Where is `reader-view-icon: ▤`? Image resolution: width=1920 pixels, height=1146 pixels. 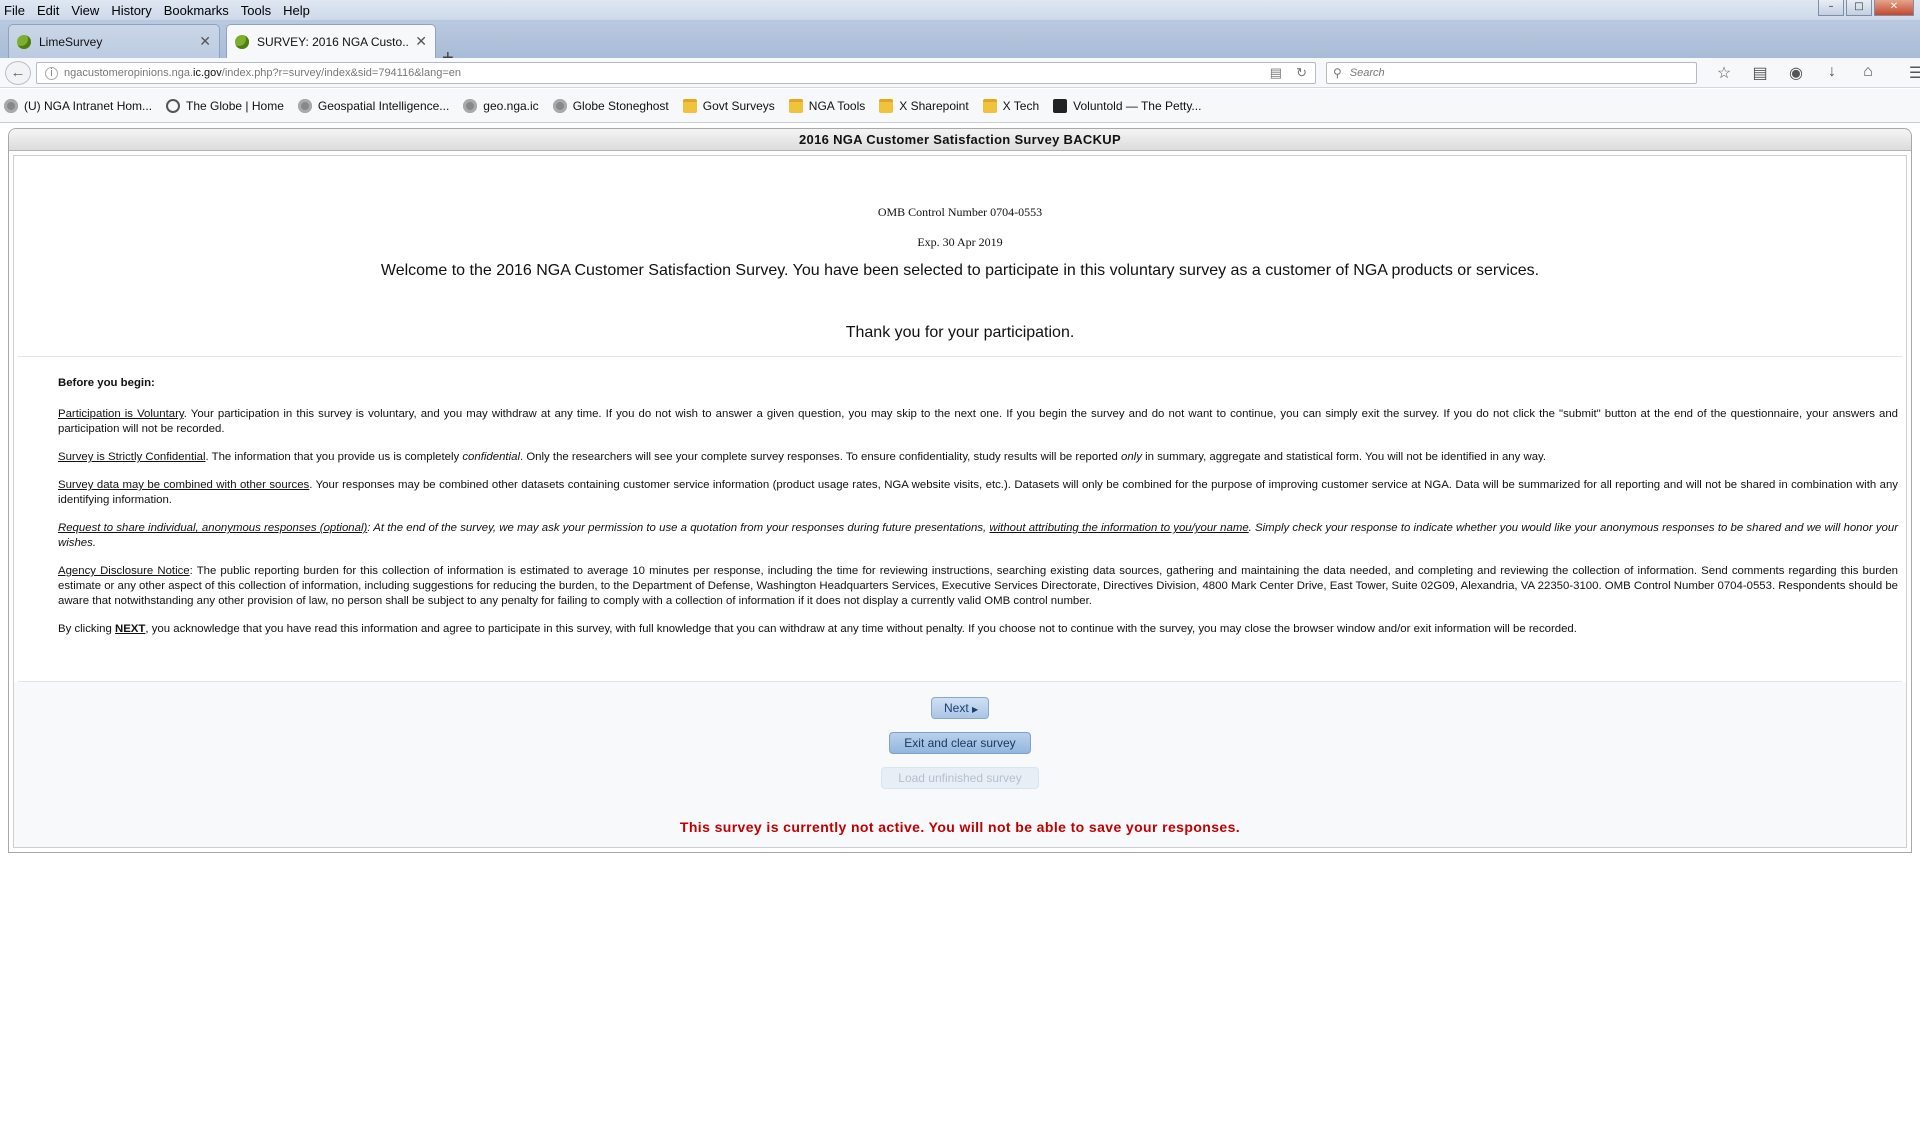 reader-view-icon: ▤ is located at coordinates (1276, 73).